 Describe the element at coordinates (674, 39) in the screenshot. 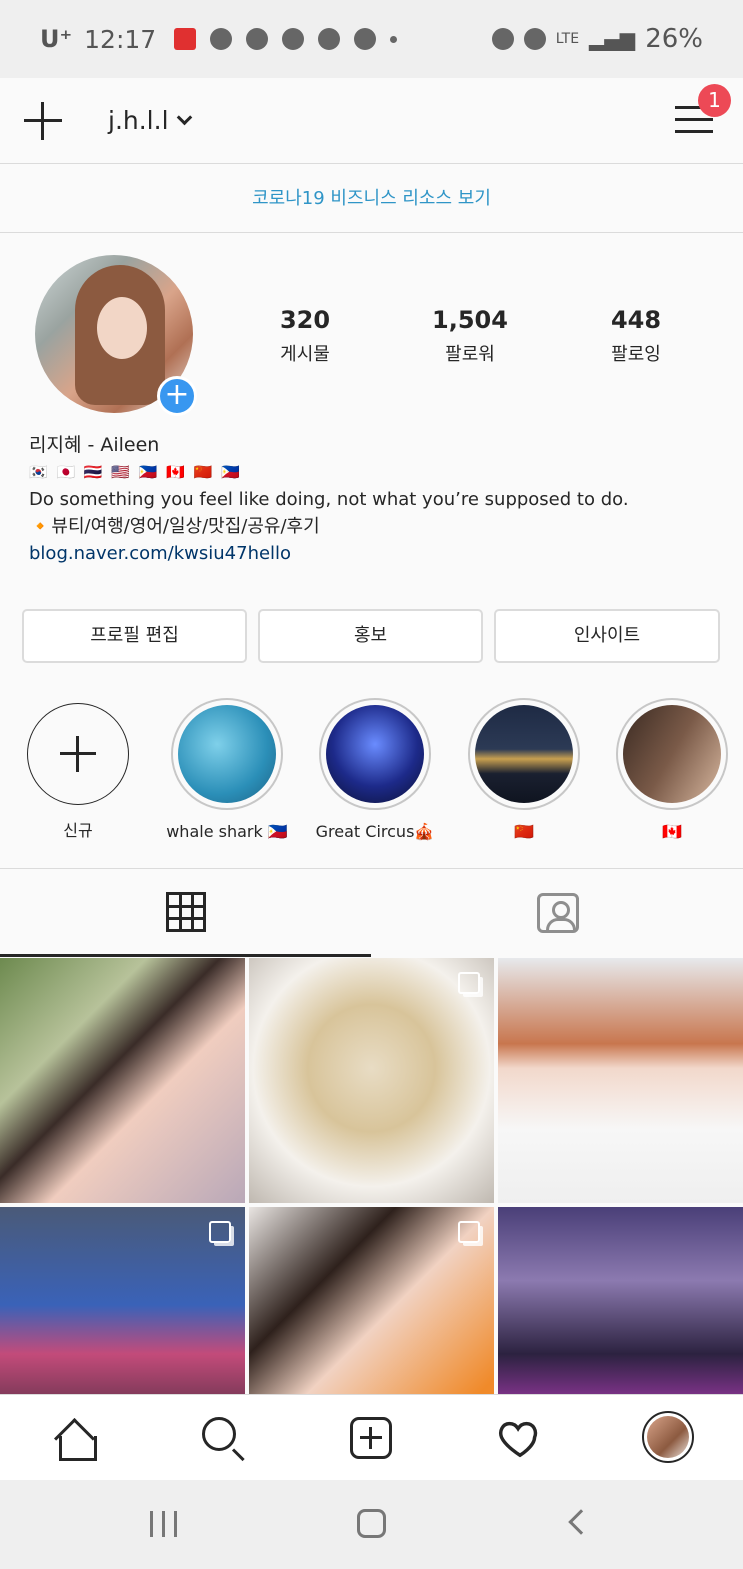

I see `battery-level: 26%` at that location.